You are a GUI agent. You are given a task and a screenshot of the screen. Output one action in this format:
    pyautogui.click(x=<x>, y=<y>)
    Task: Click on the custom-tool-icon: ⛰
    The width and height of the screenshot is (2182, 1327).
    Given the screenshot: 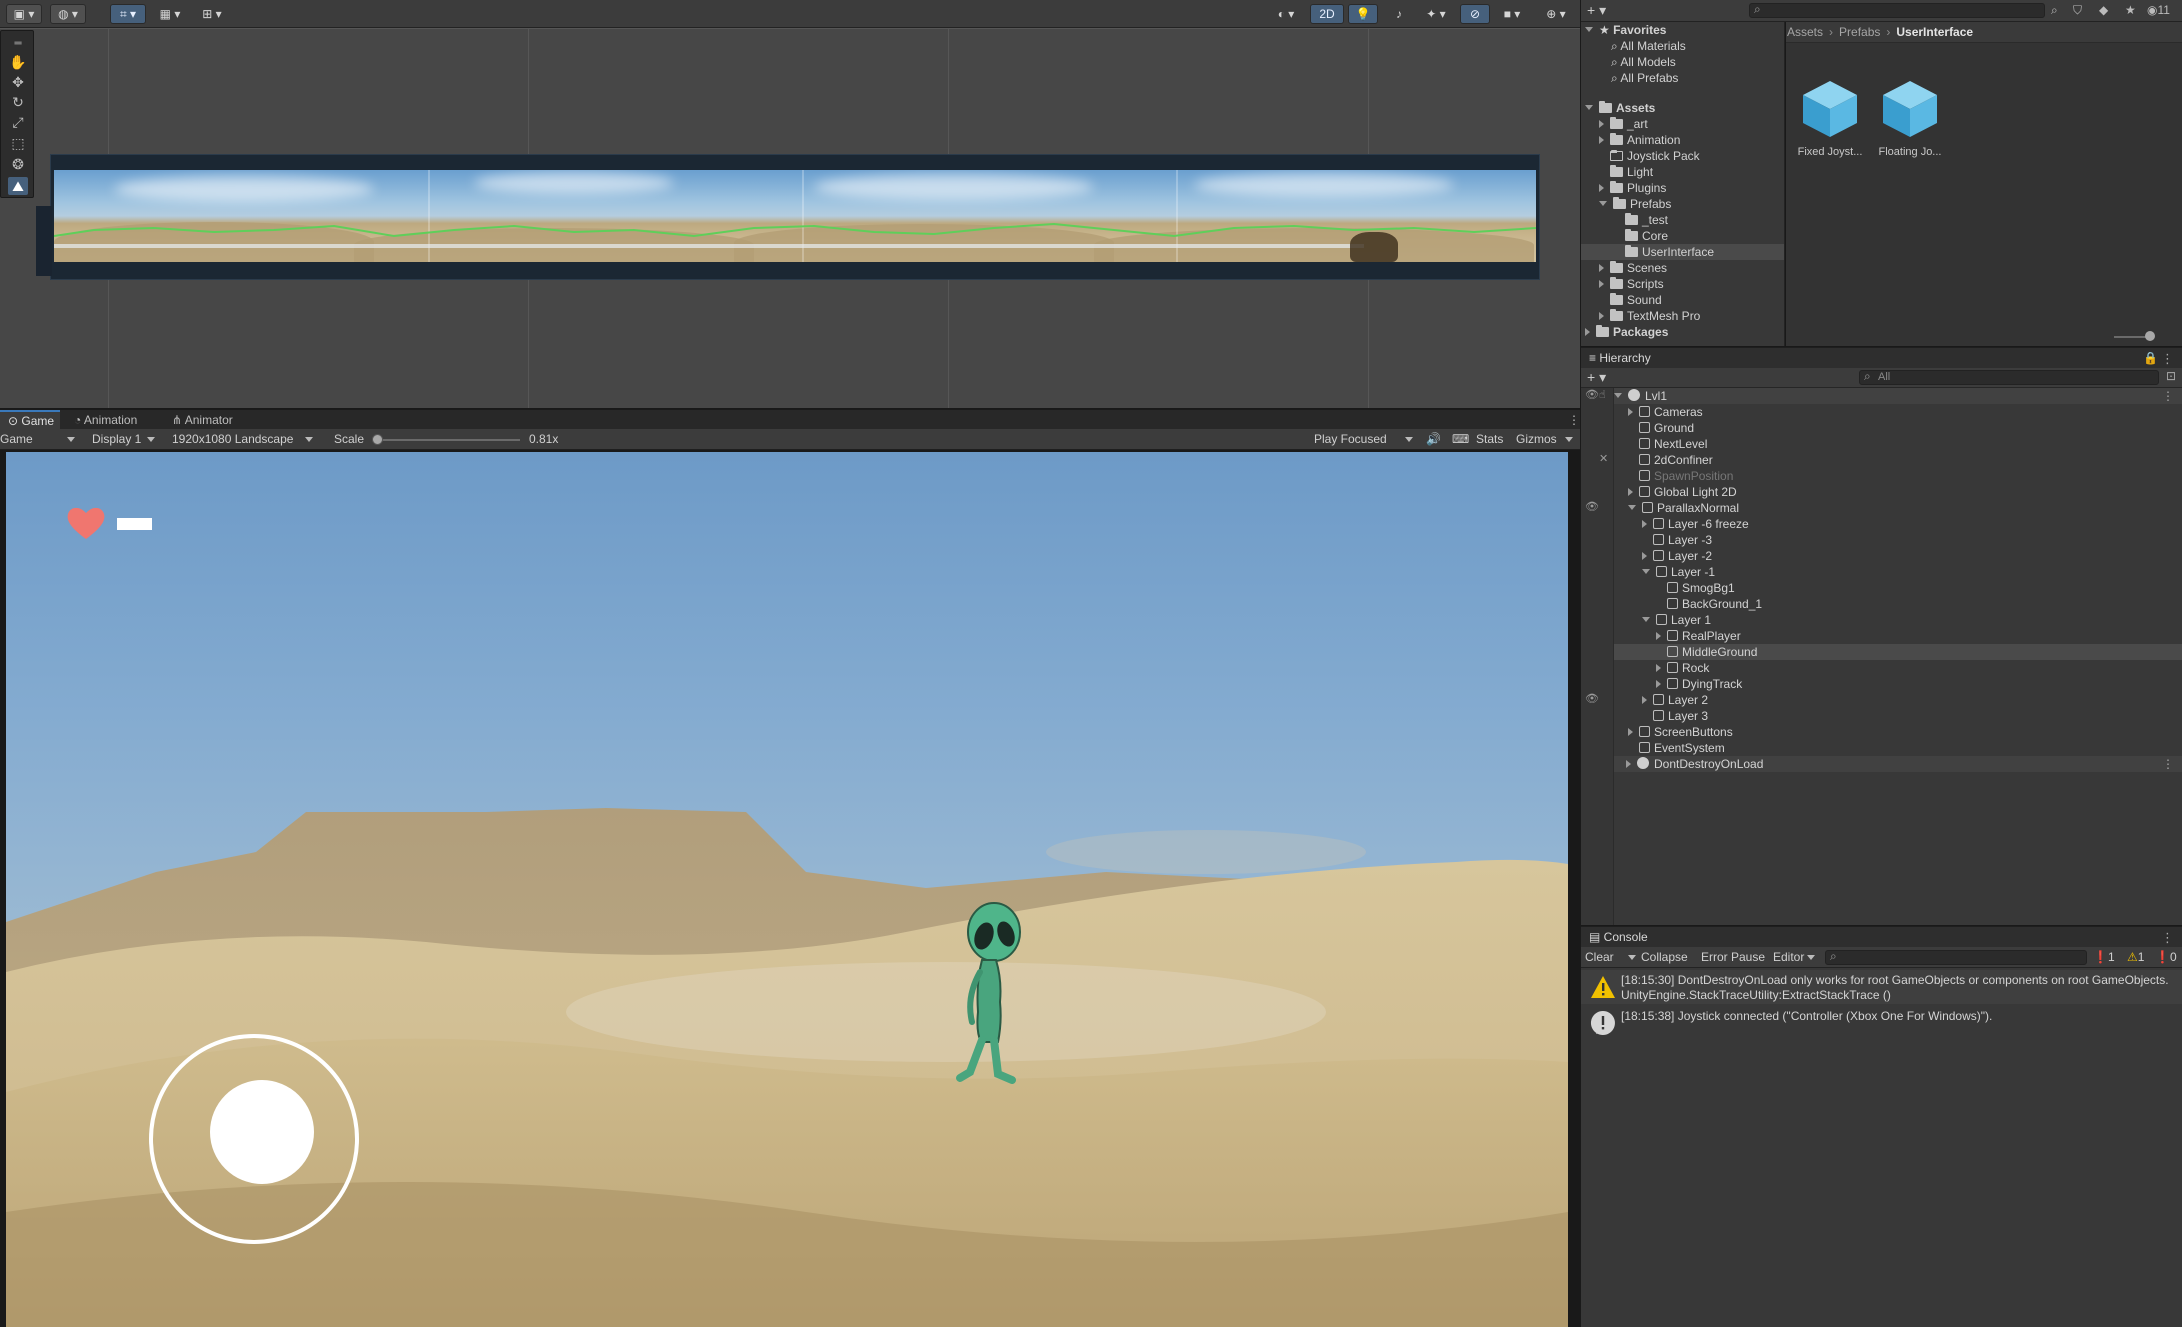 What is the action you would take?
    pyautogui.click(x=18, y=186)
    